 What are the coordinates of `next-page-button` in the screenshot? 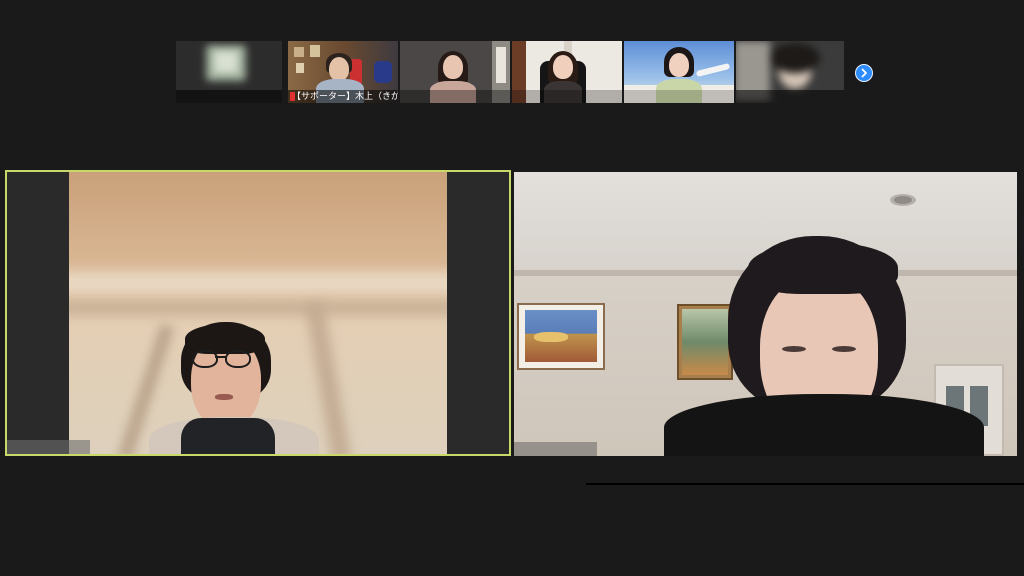 It's located at (864, 73).